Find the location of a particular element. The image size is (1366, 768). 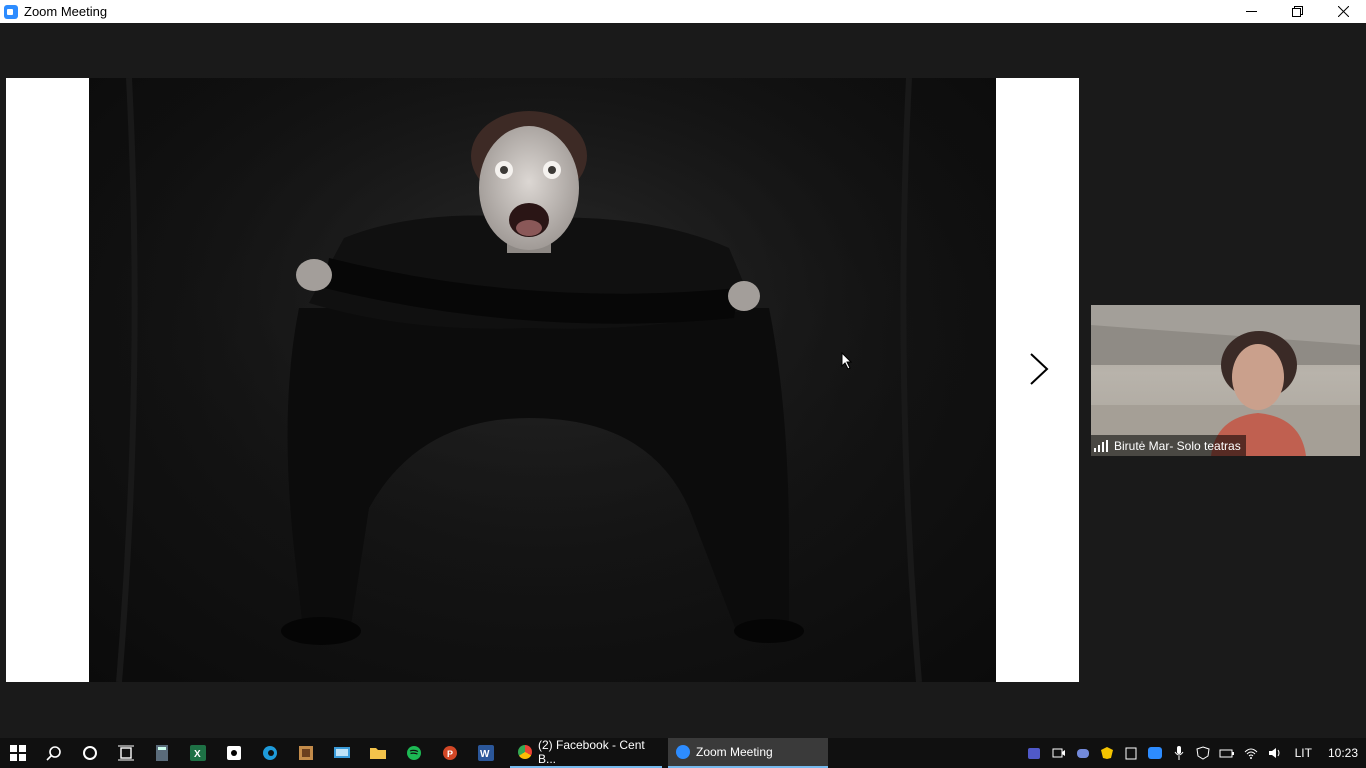

file-explorer-app is located at coordinates (378, 753).